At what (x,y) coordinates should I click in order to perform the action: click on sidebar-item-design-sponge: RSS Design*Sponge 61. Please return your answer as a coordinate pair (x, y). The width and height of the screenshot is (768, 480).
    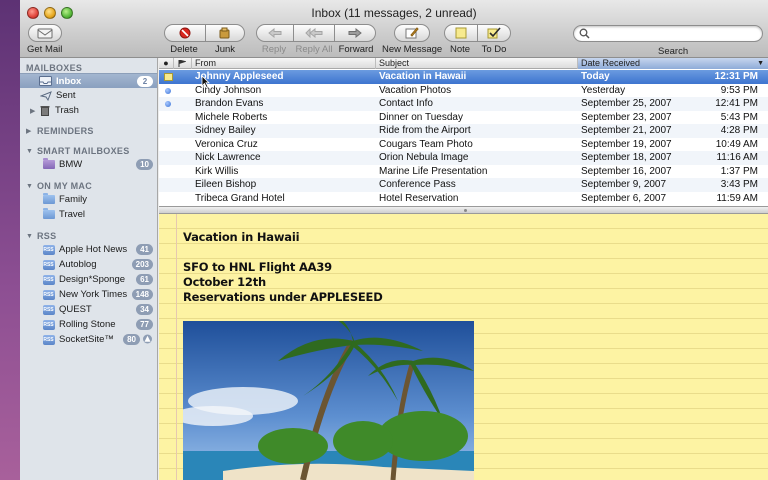
    Looking at the image, I should click on (88, 279).